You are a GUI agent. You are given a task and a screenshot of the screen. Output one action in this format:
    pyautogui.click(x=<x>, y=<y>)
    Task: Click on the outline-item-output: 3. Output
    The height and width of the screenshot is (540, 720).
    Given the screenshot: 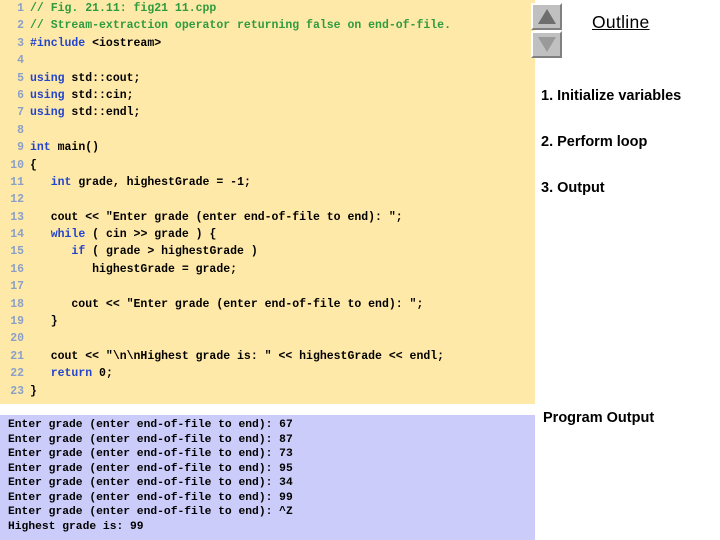 What is the action you would take?
    pyautogui.click(x=573, y=188)
    